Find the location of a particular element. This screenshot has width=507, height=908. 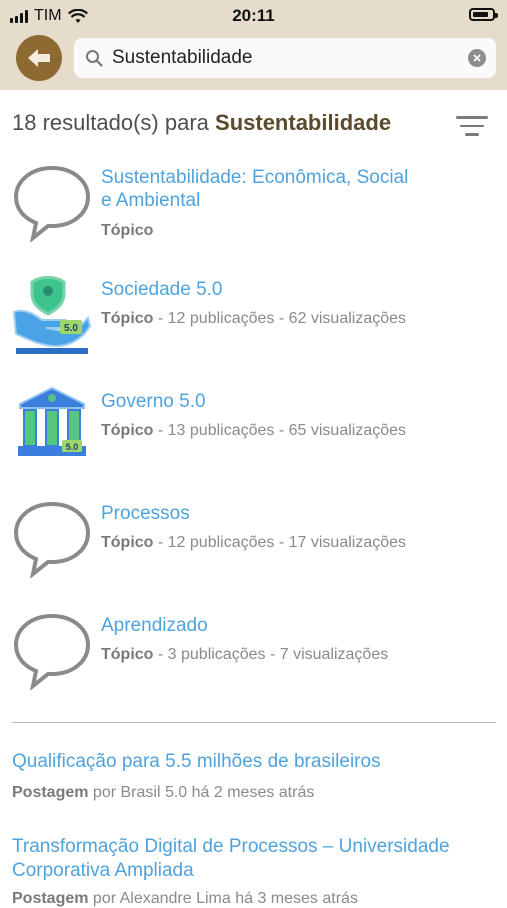

back-button is located at coordinates (39, 58).